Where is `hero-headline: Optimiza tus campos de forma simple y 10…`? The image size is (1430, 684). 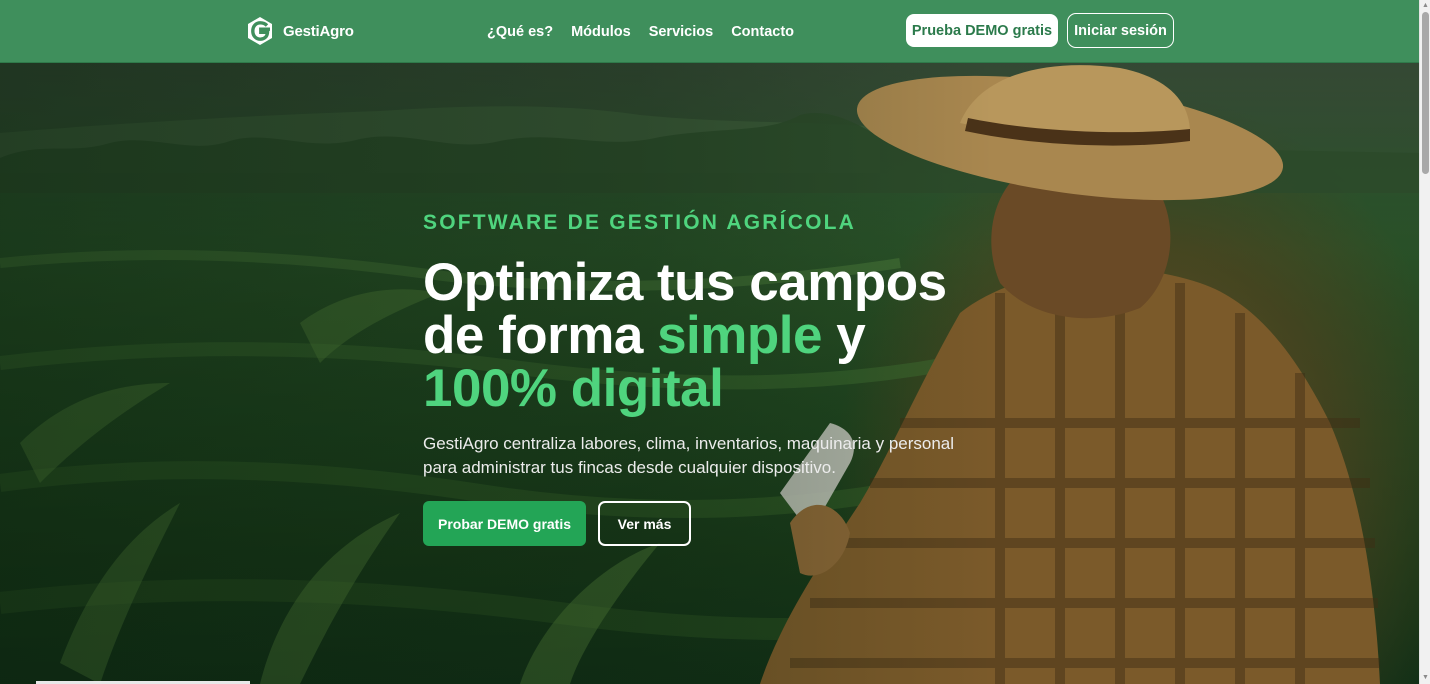
hero-headline: Optimiza tus campos de forma simple y 10… is located at coordinates (723, 335).